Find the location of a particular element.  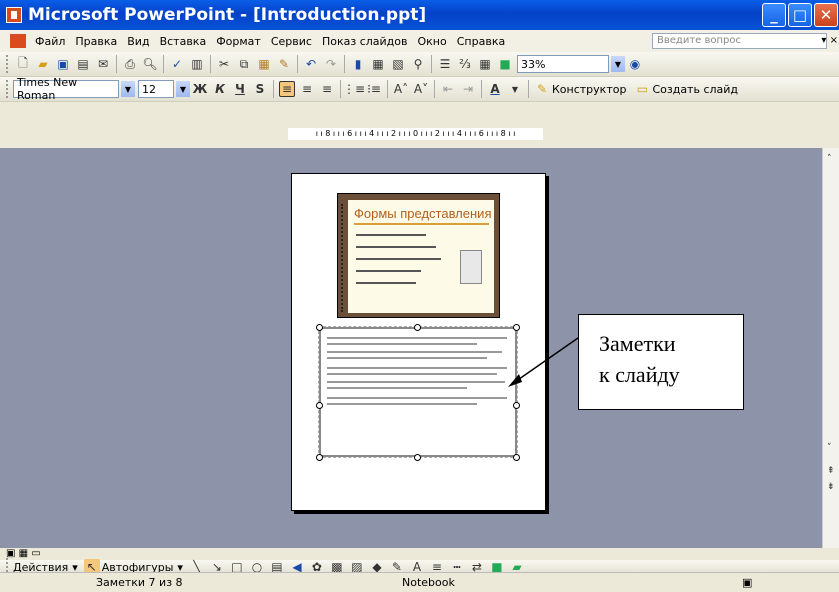

callout-line-2: к слайду is located at coordinates (639, 374).